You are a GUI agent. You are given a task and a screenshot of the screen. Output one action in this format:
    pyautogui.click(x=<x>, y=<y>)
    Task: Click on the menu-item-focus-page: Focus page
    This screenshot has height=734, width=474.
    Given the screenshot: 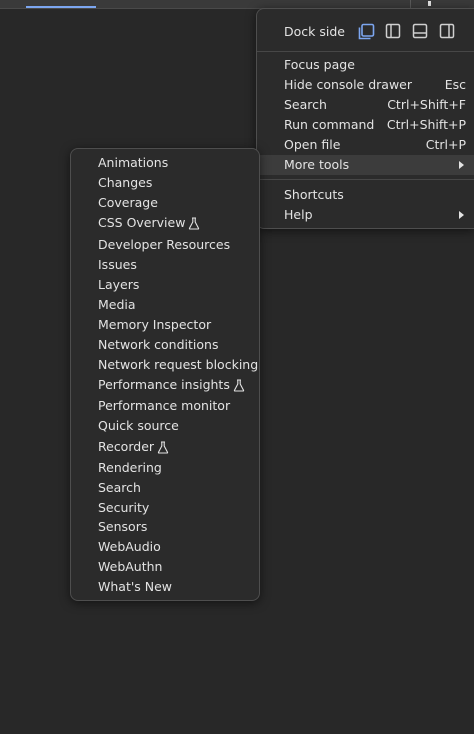 What is the action you would take?
    pyautogui.click(x=365, y=65)
    